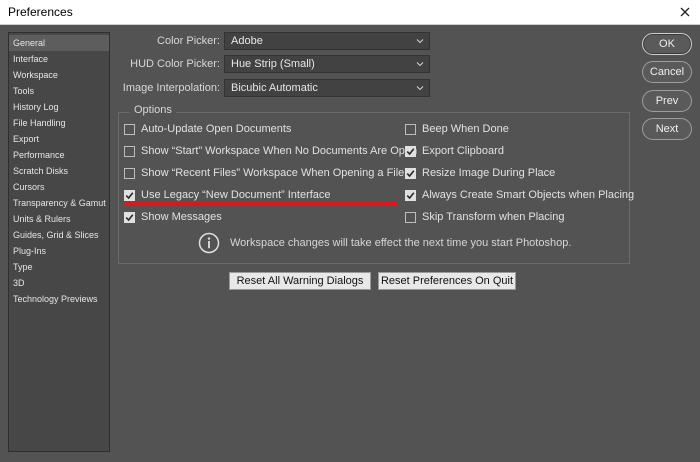  I want to click on sidebar-item-cursors: Cursors, so click(59, 187).